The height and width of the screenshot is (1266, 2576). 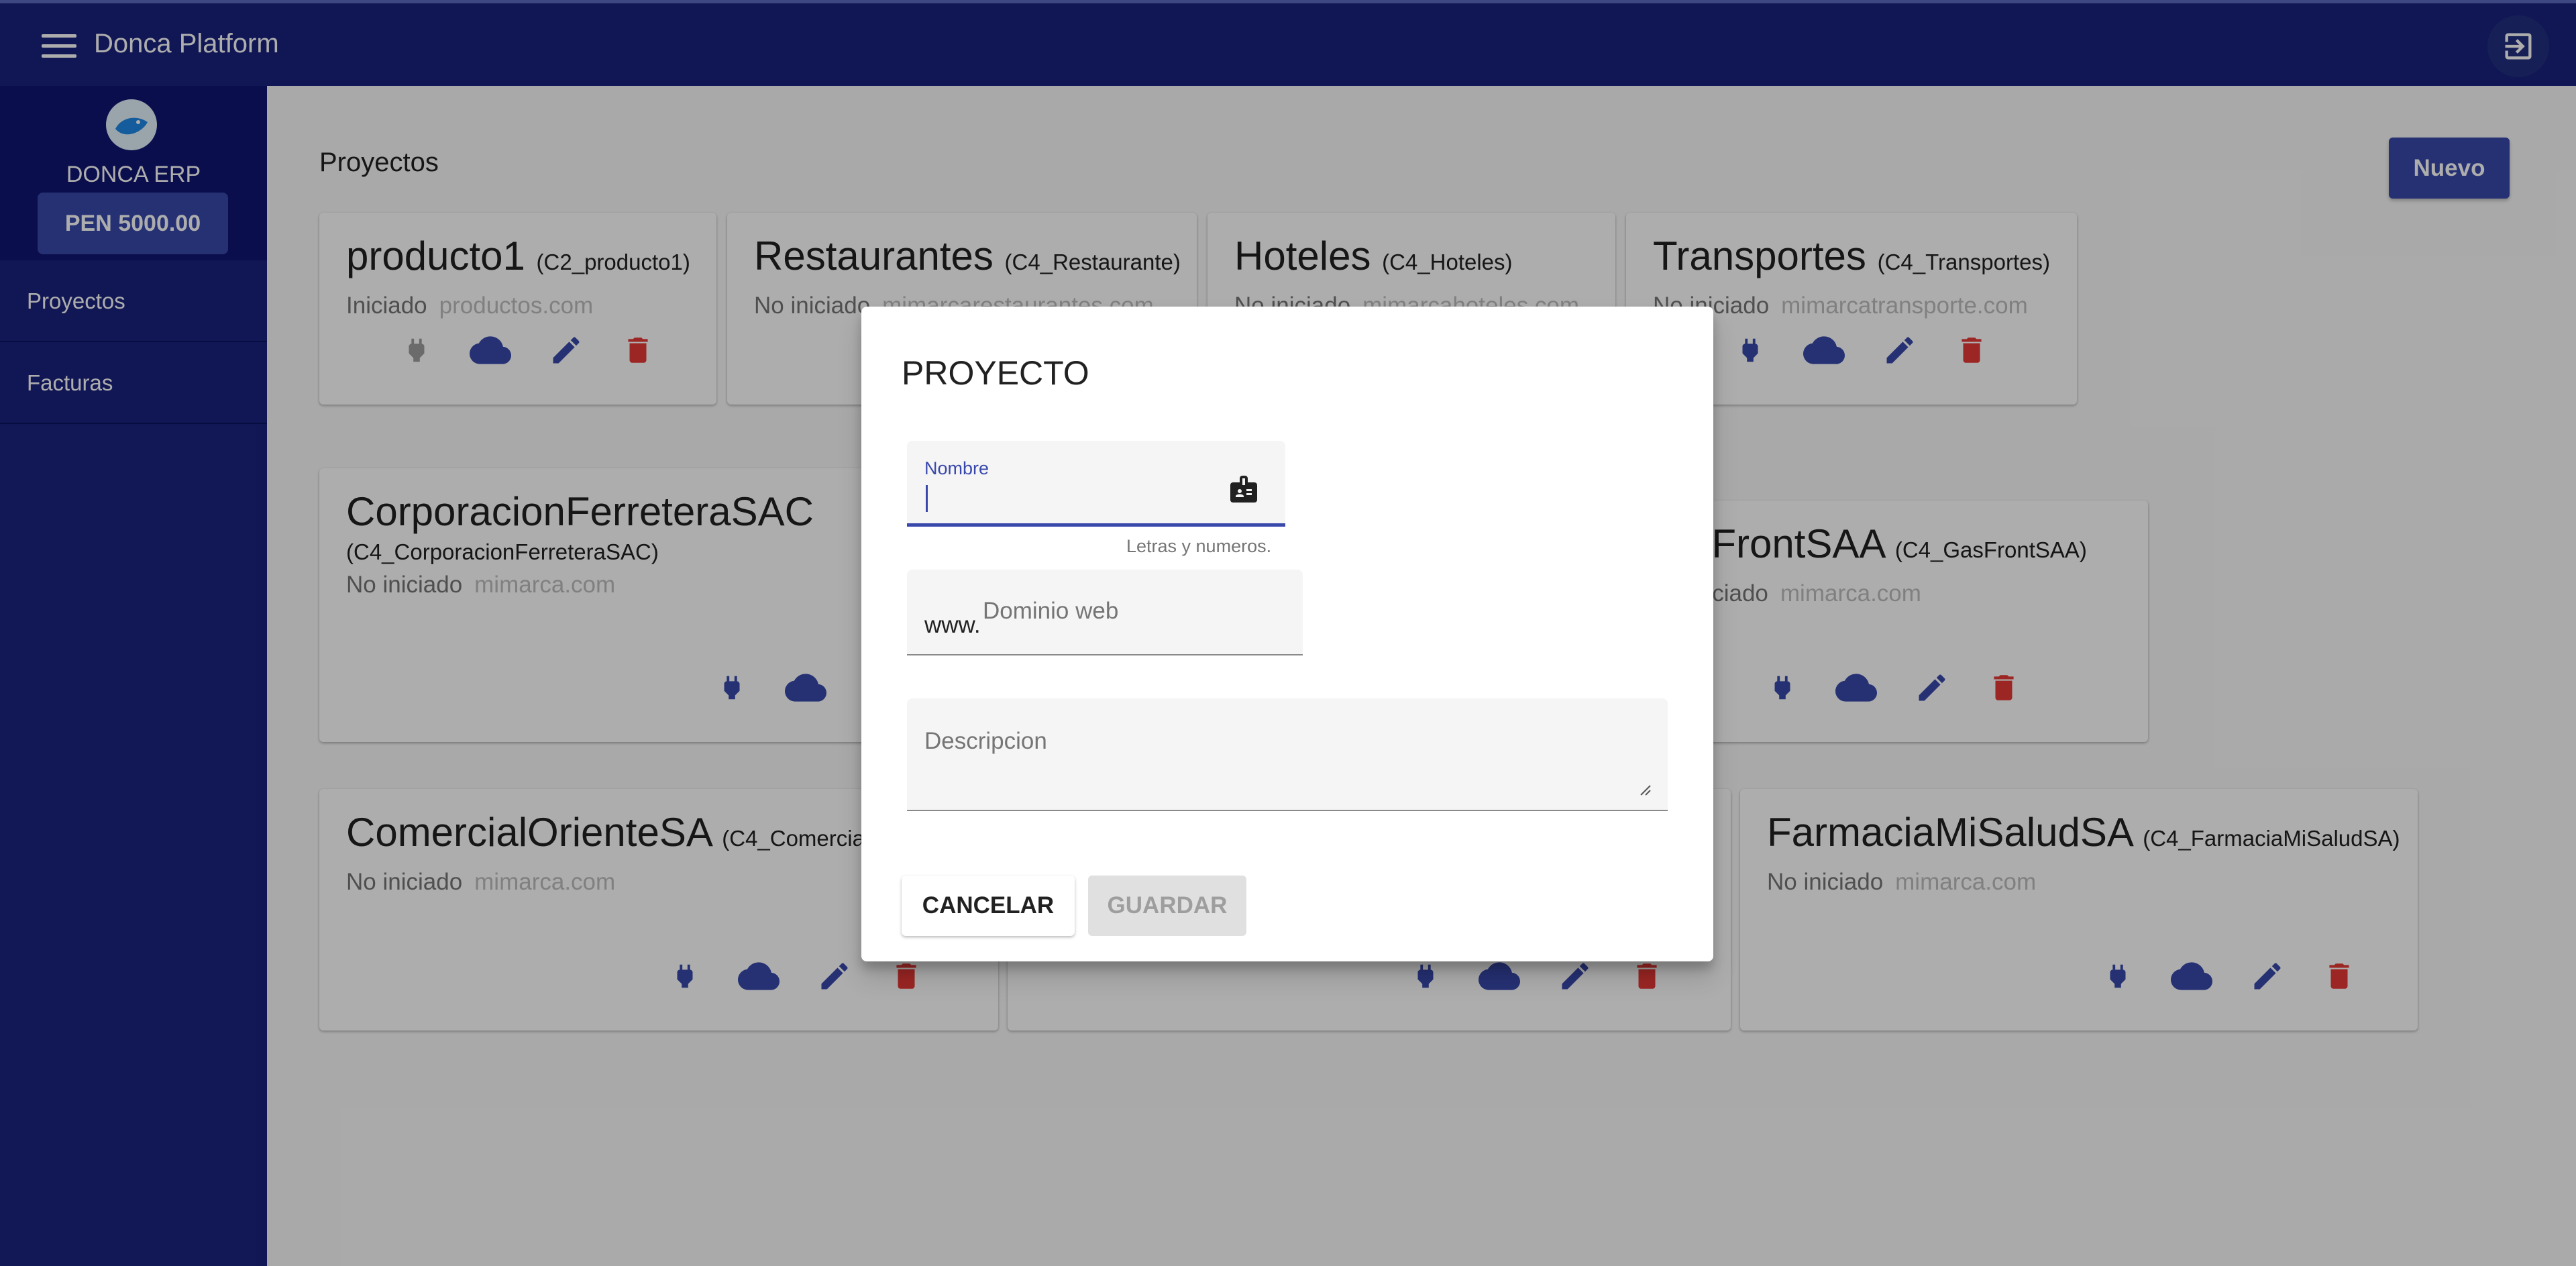 I want to click on www-prefix: www., so click(x=952, y=625).